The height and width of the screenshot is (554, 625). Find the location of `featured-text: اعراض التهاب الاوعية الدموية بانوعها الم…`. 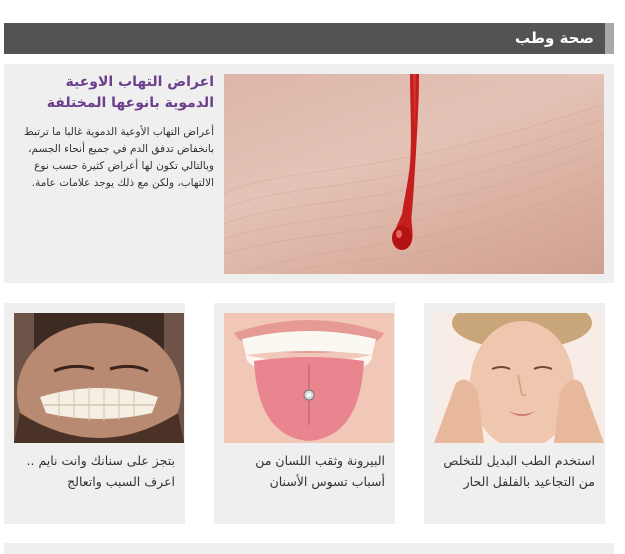

featured-text: اعراض التهاب الاوعية الدموية بانوعها الم… is located at coordinates (114, 132).